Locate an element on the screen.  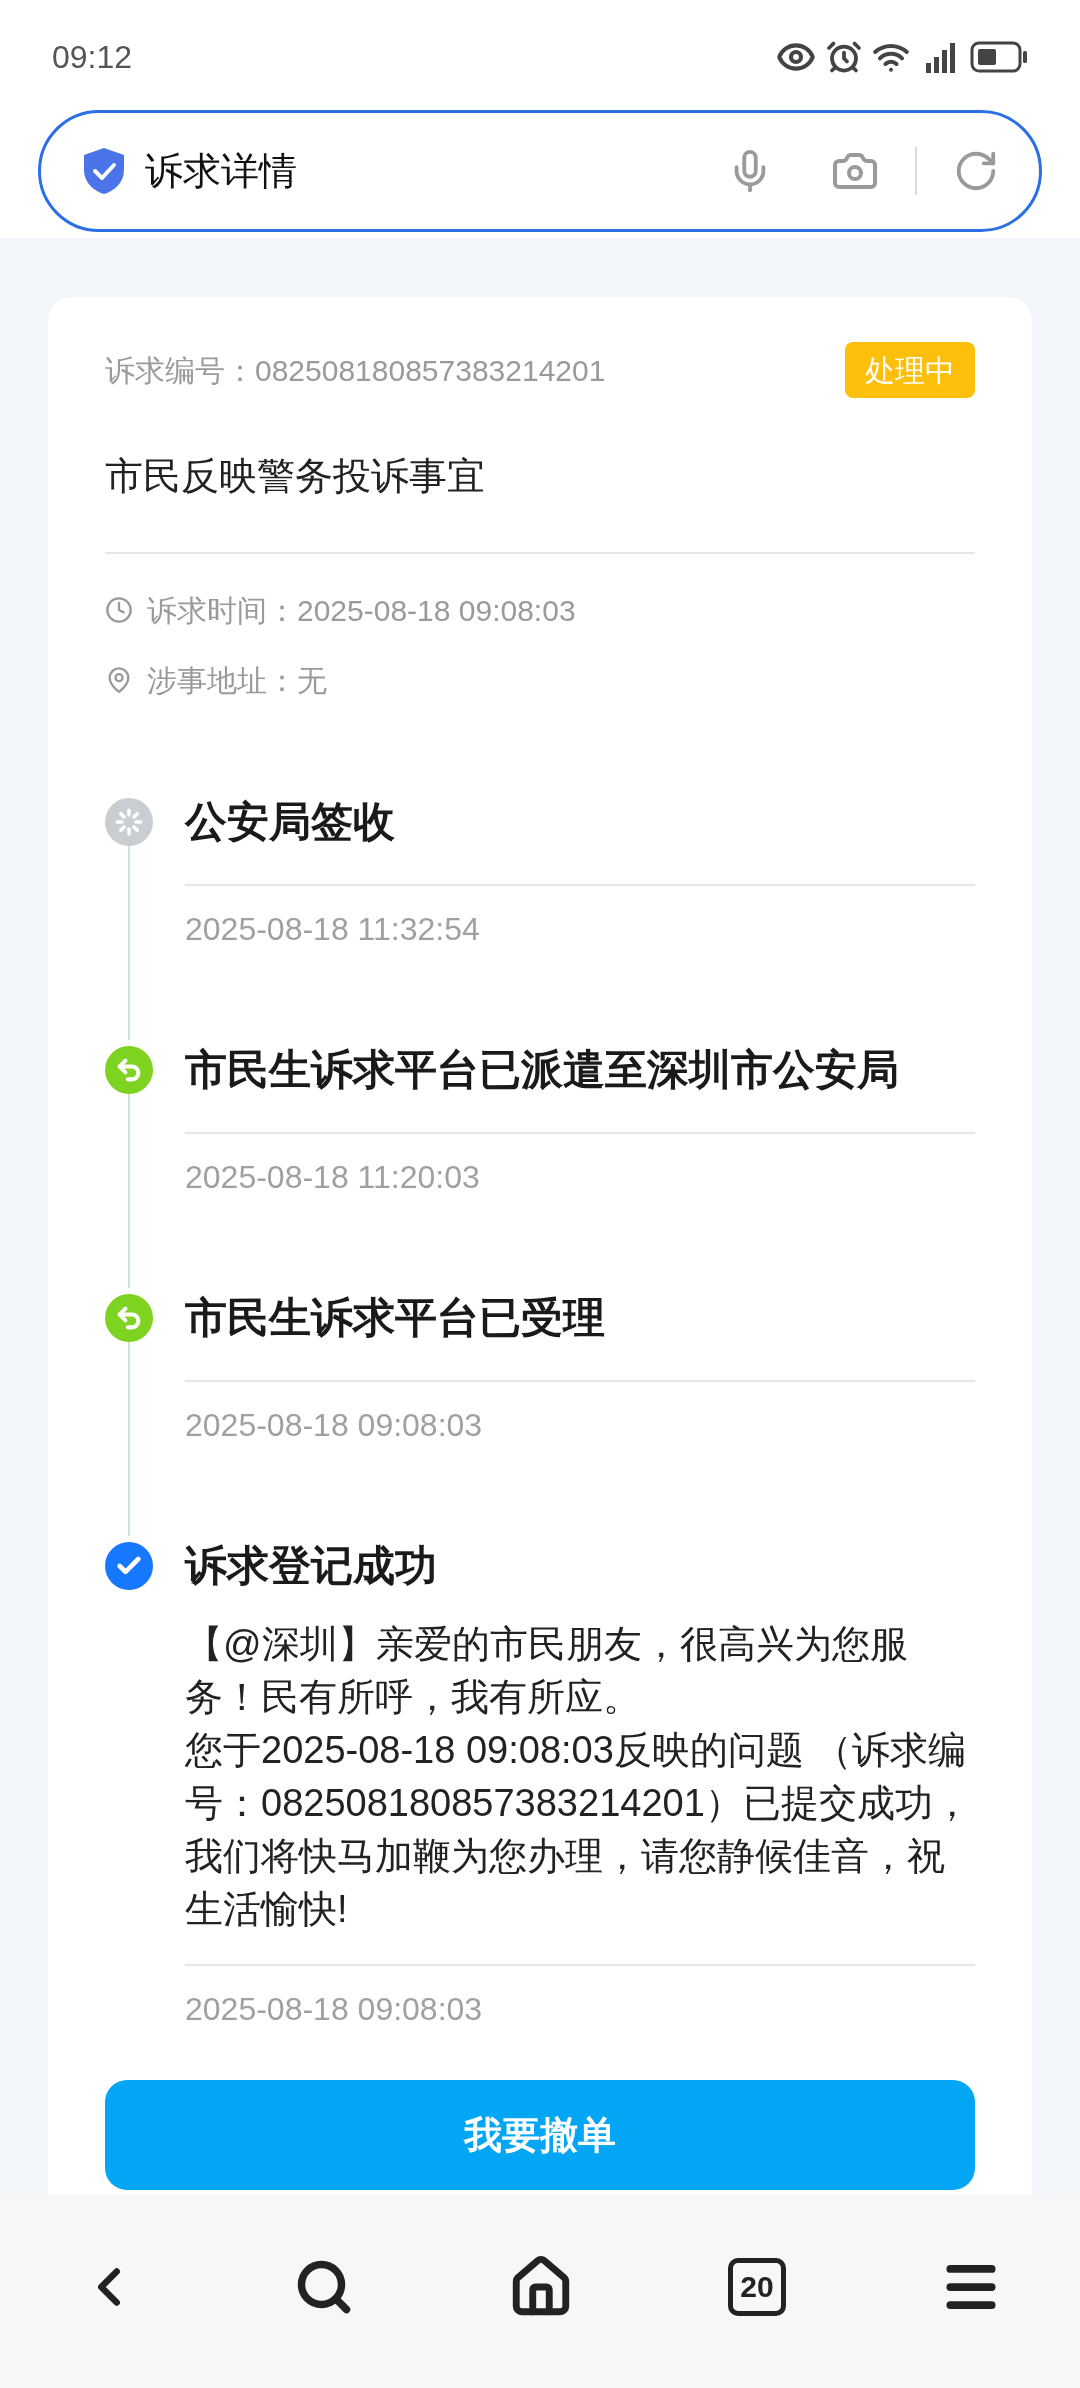
request-number: 诉求编号：082508180857383214201 is located at coordinates (355, 370).